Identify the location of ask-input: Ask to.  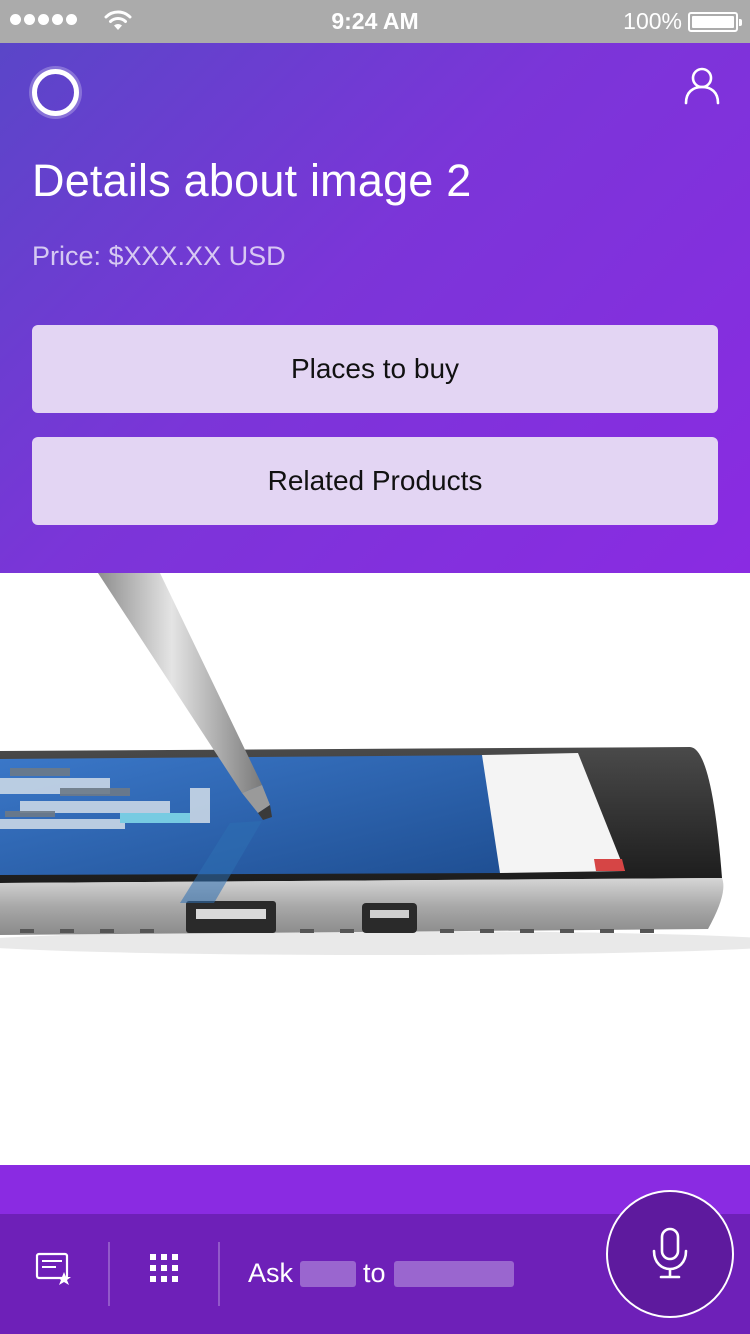
(381, 1273).